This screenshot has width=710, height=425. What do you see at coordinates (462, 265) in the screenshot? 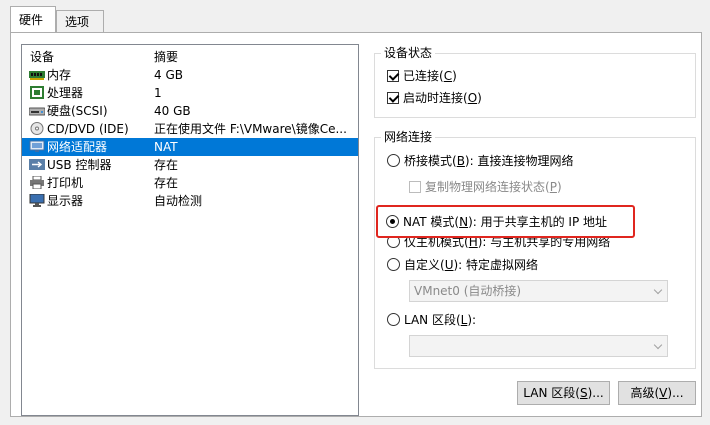
I see `custom-network-radio: 自定义(U): 特定虚拟网络` at bounding box center [462, 265].